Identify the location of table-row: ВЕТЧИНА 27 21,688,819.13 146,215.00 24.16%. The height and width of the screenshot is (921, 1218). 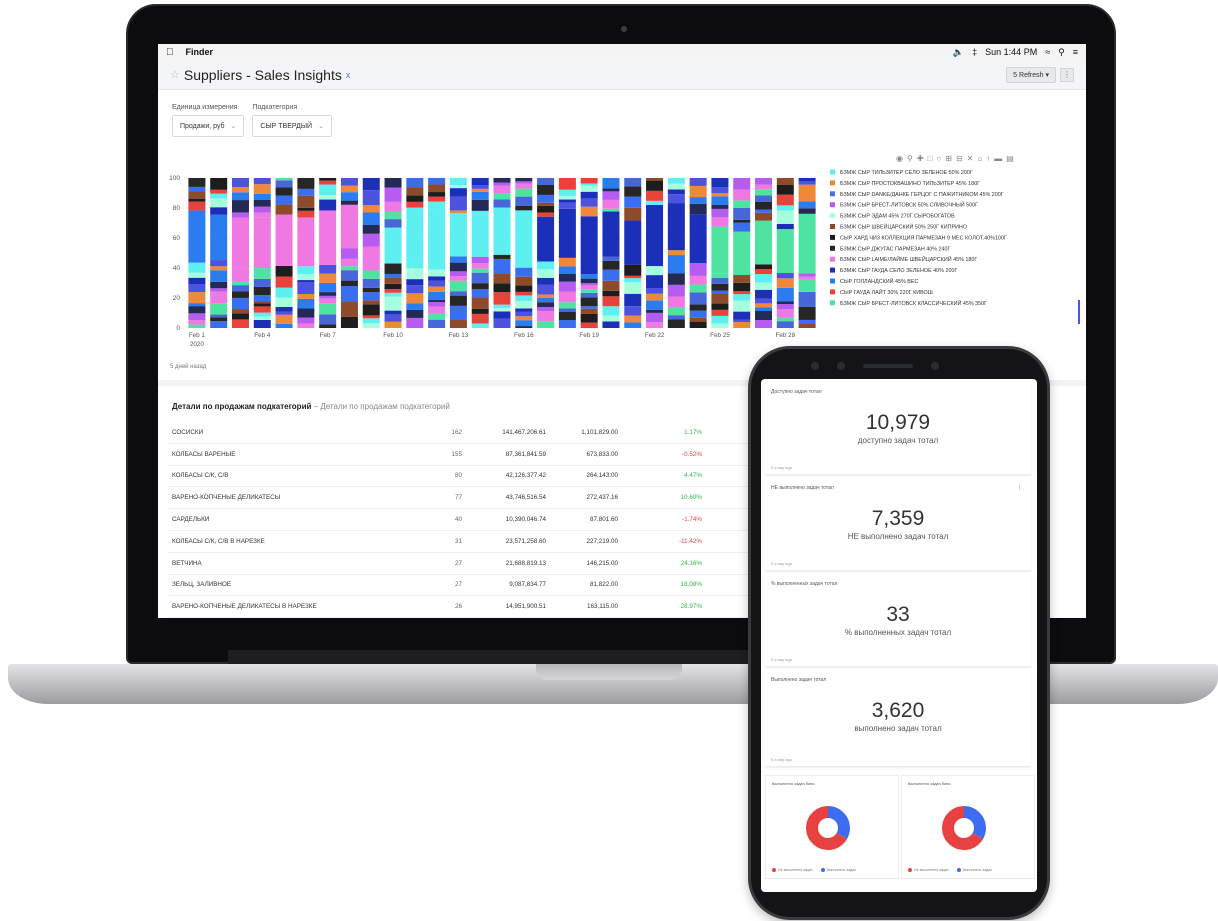
(468, 564).